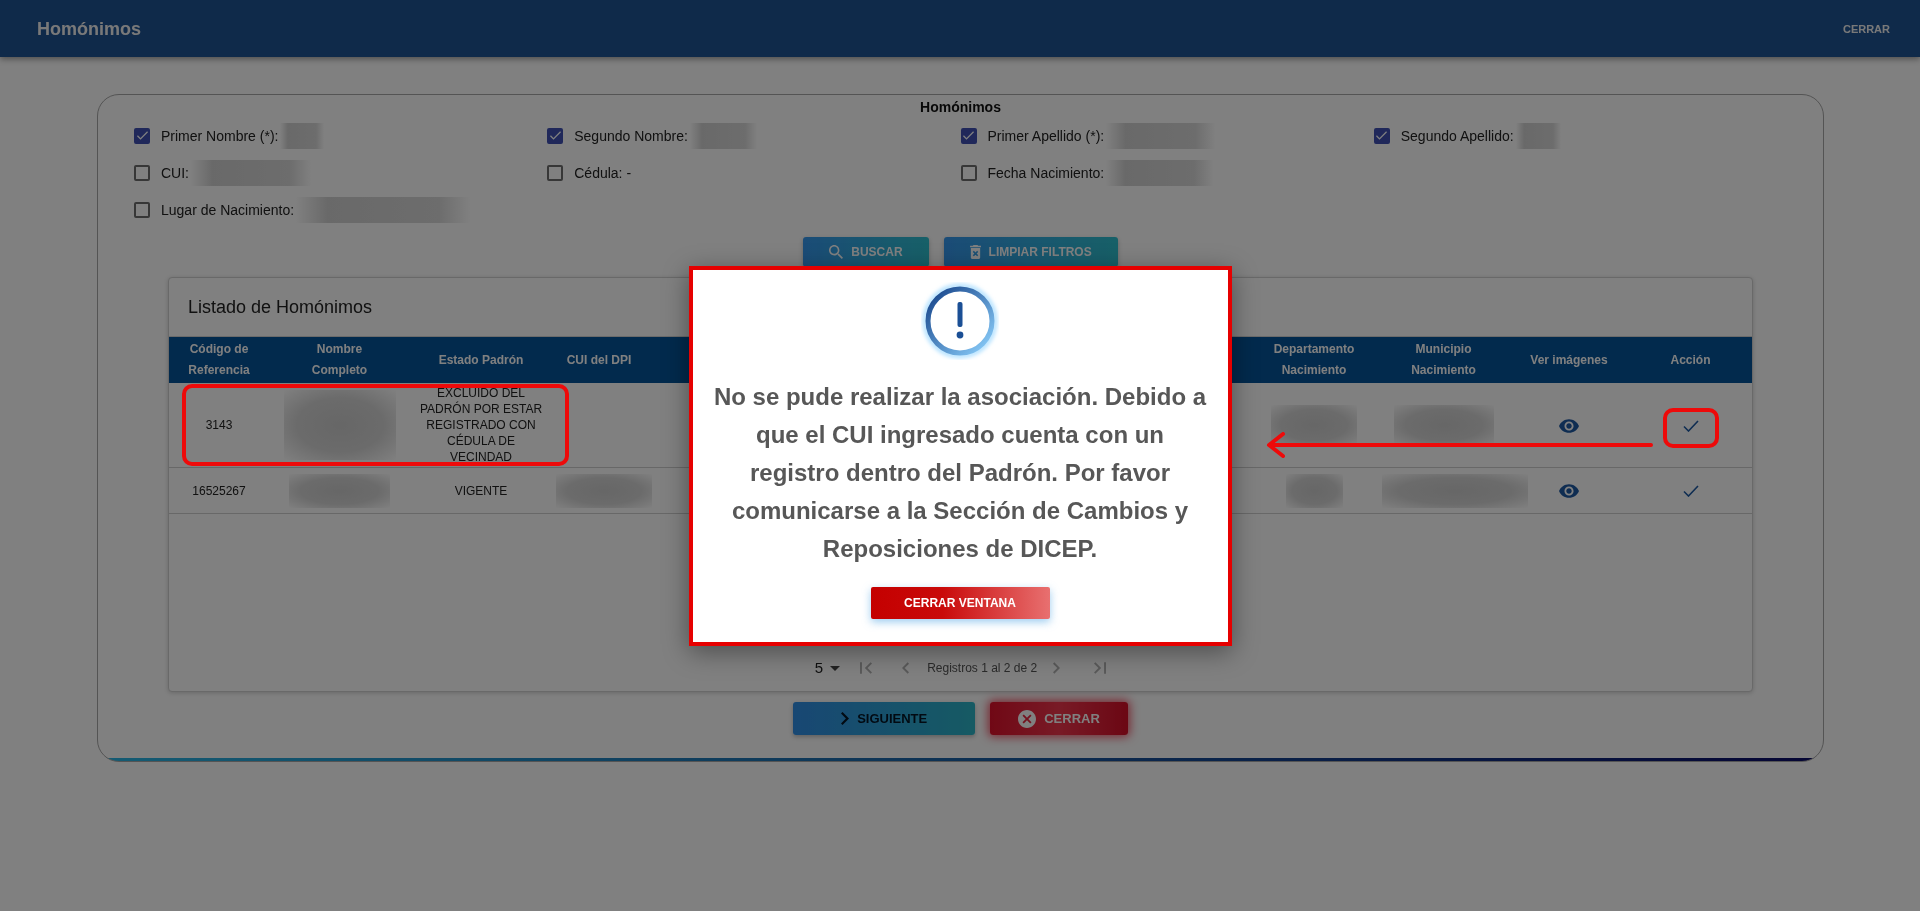 This screenshot has width=1920, height=911. Describe the element at coordinates (960, 320) in the screenshot. I see `alert-icon` at that location.